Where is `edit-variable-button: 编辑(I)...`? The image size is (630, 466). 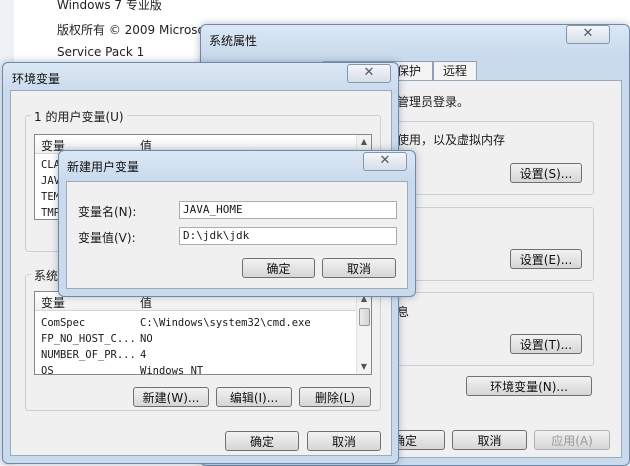
edit-variable-button: 编辑(I)... is located at coordinates (254, 397).